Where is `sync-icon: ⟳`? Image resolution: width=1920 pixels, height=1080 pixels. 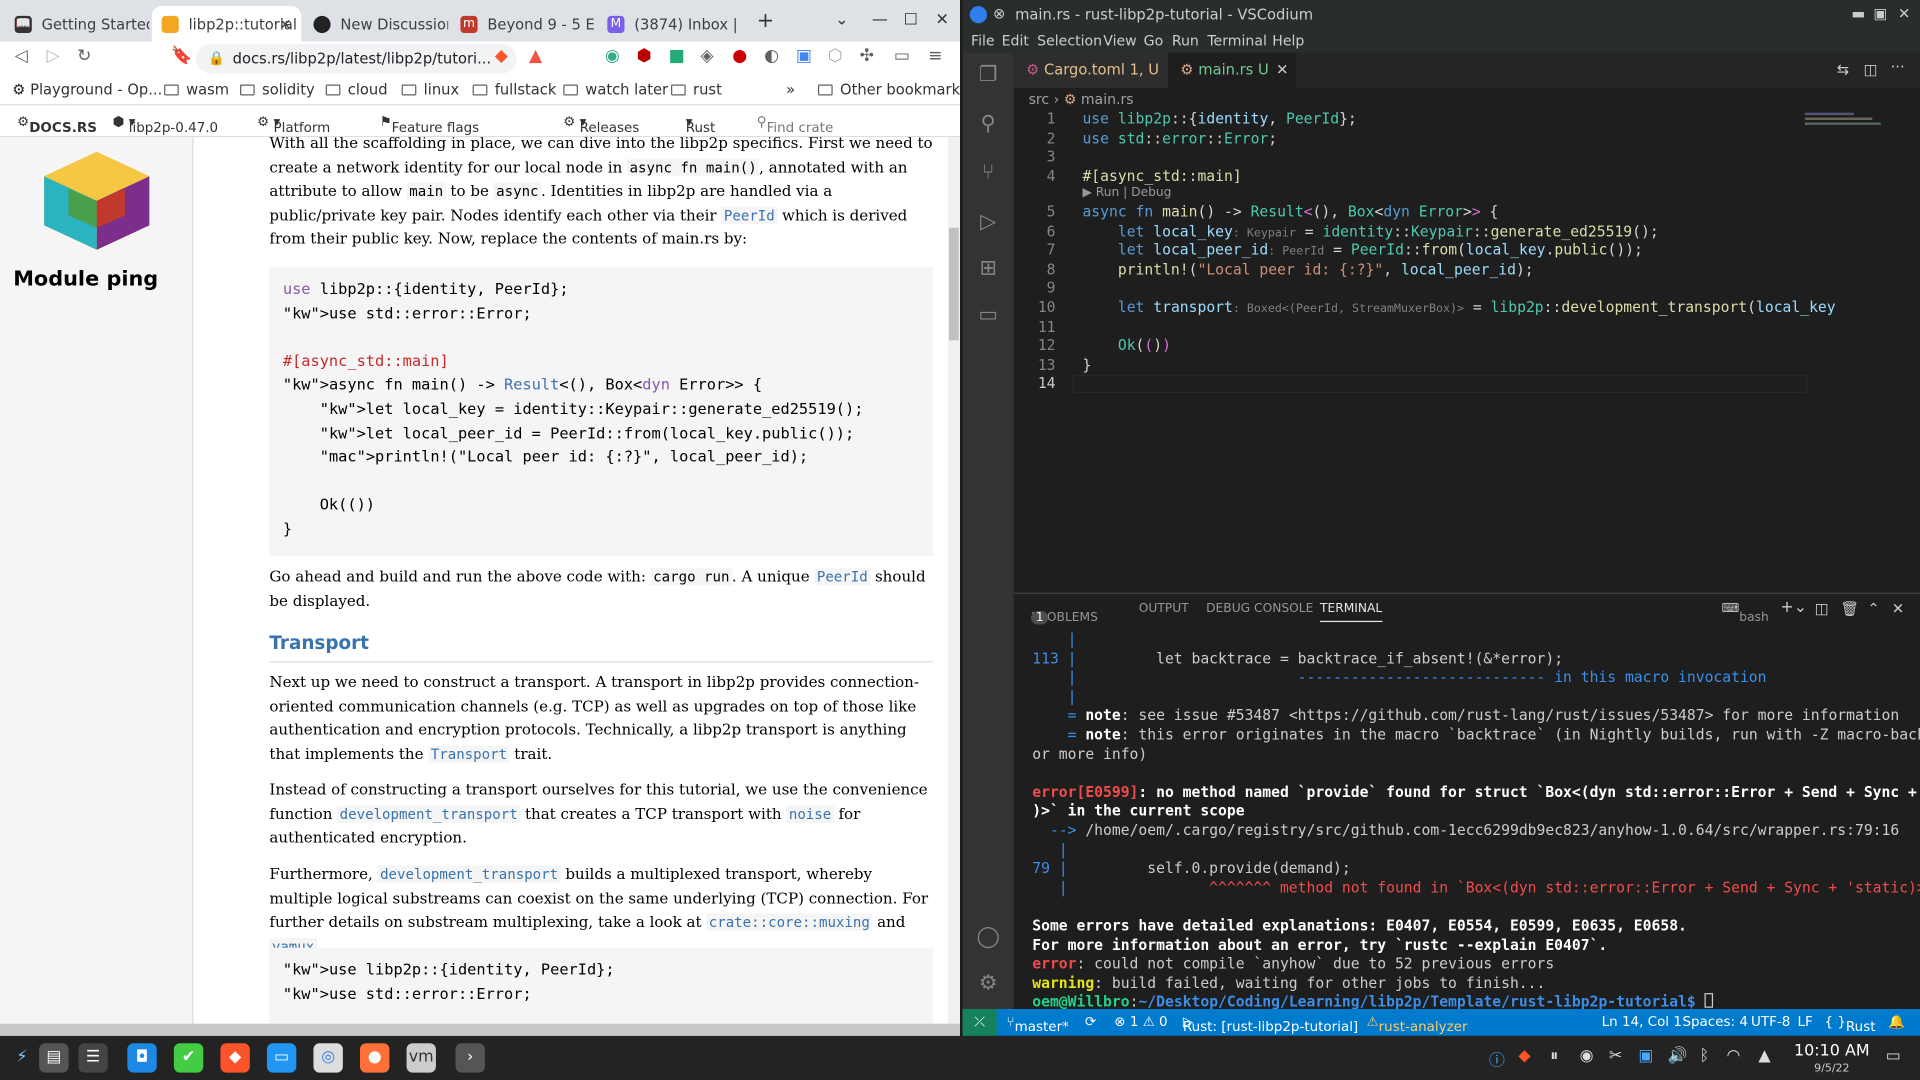
sync-icon: ⟳ is located at coordinates (1090, 1022).